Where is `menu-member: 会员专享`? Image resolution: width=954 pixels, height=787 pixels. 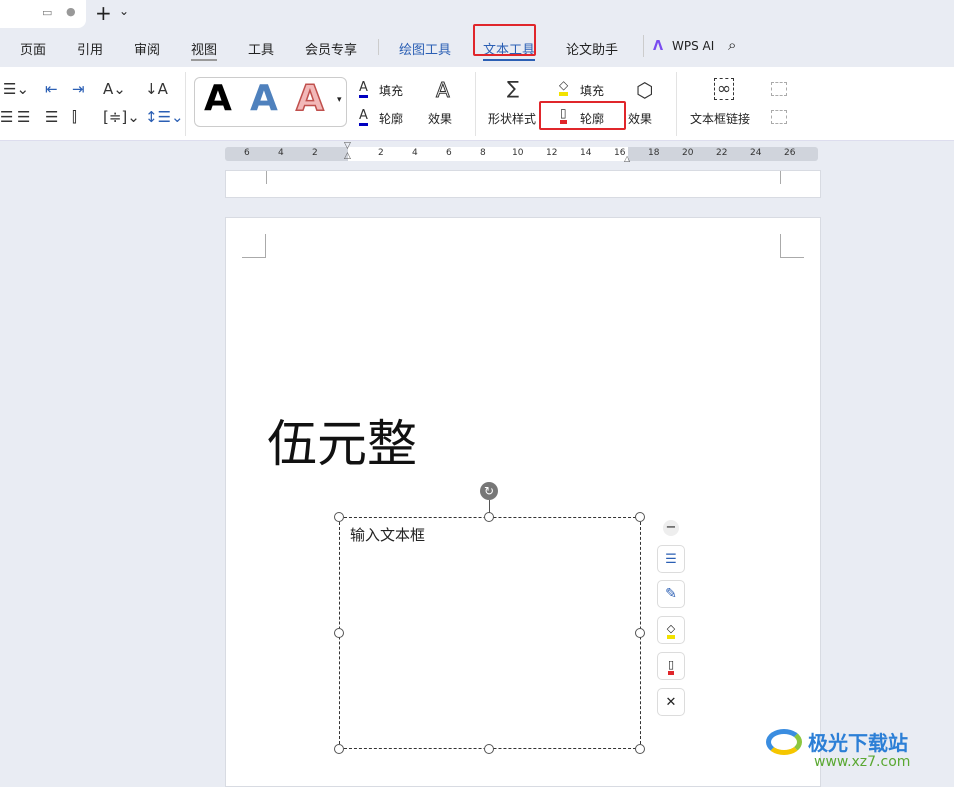
menu-member: 会员专享 is located at coordinates (331, 48).